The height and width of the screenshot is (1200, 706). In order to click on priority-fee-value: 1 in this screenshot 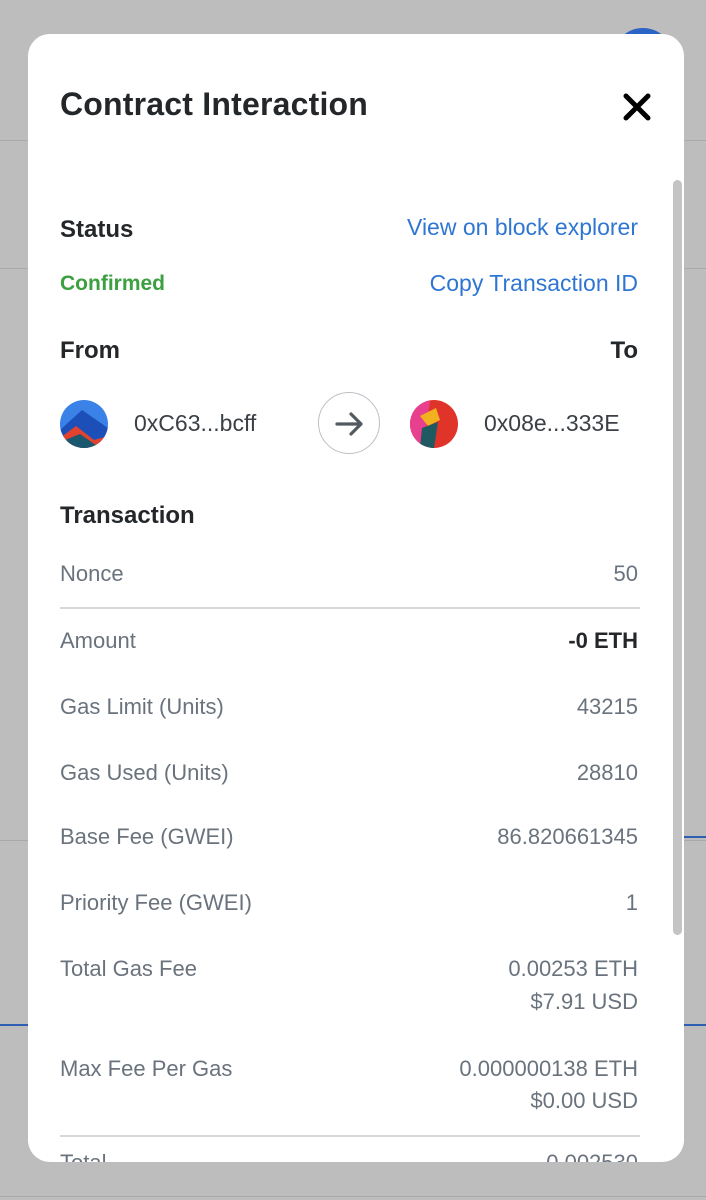, I will do `click(631, 902)`.